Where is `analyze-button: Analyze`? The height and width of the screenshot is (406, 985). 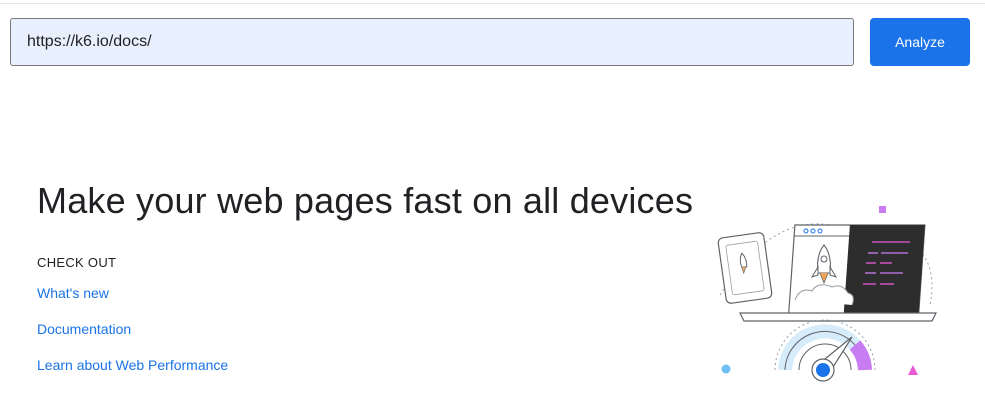 analyze-button: Analyze is located at coordinates (920, 42).